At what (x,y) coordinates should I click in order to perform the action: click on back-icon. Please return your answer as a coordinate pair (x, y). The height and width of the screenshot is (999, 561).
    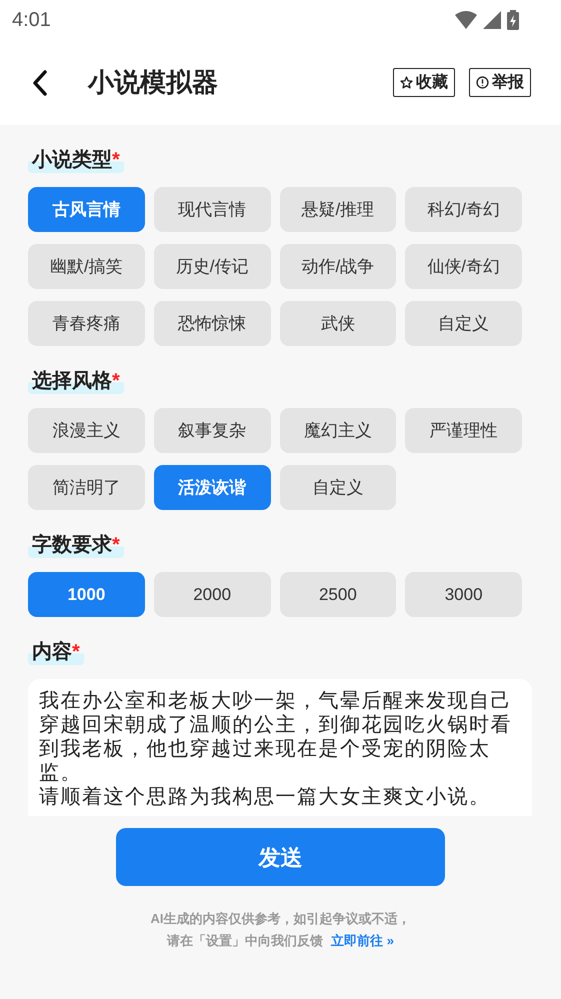
    Looking at the image, I should click on (40, 82).